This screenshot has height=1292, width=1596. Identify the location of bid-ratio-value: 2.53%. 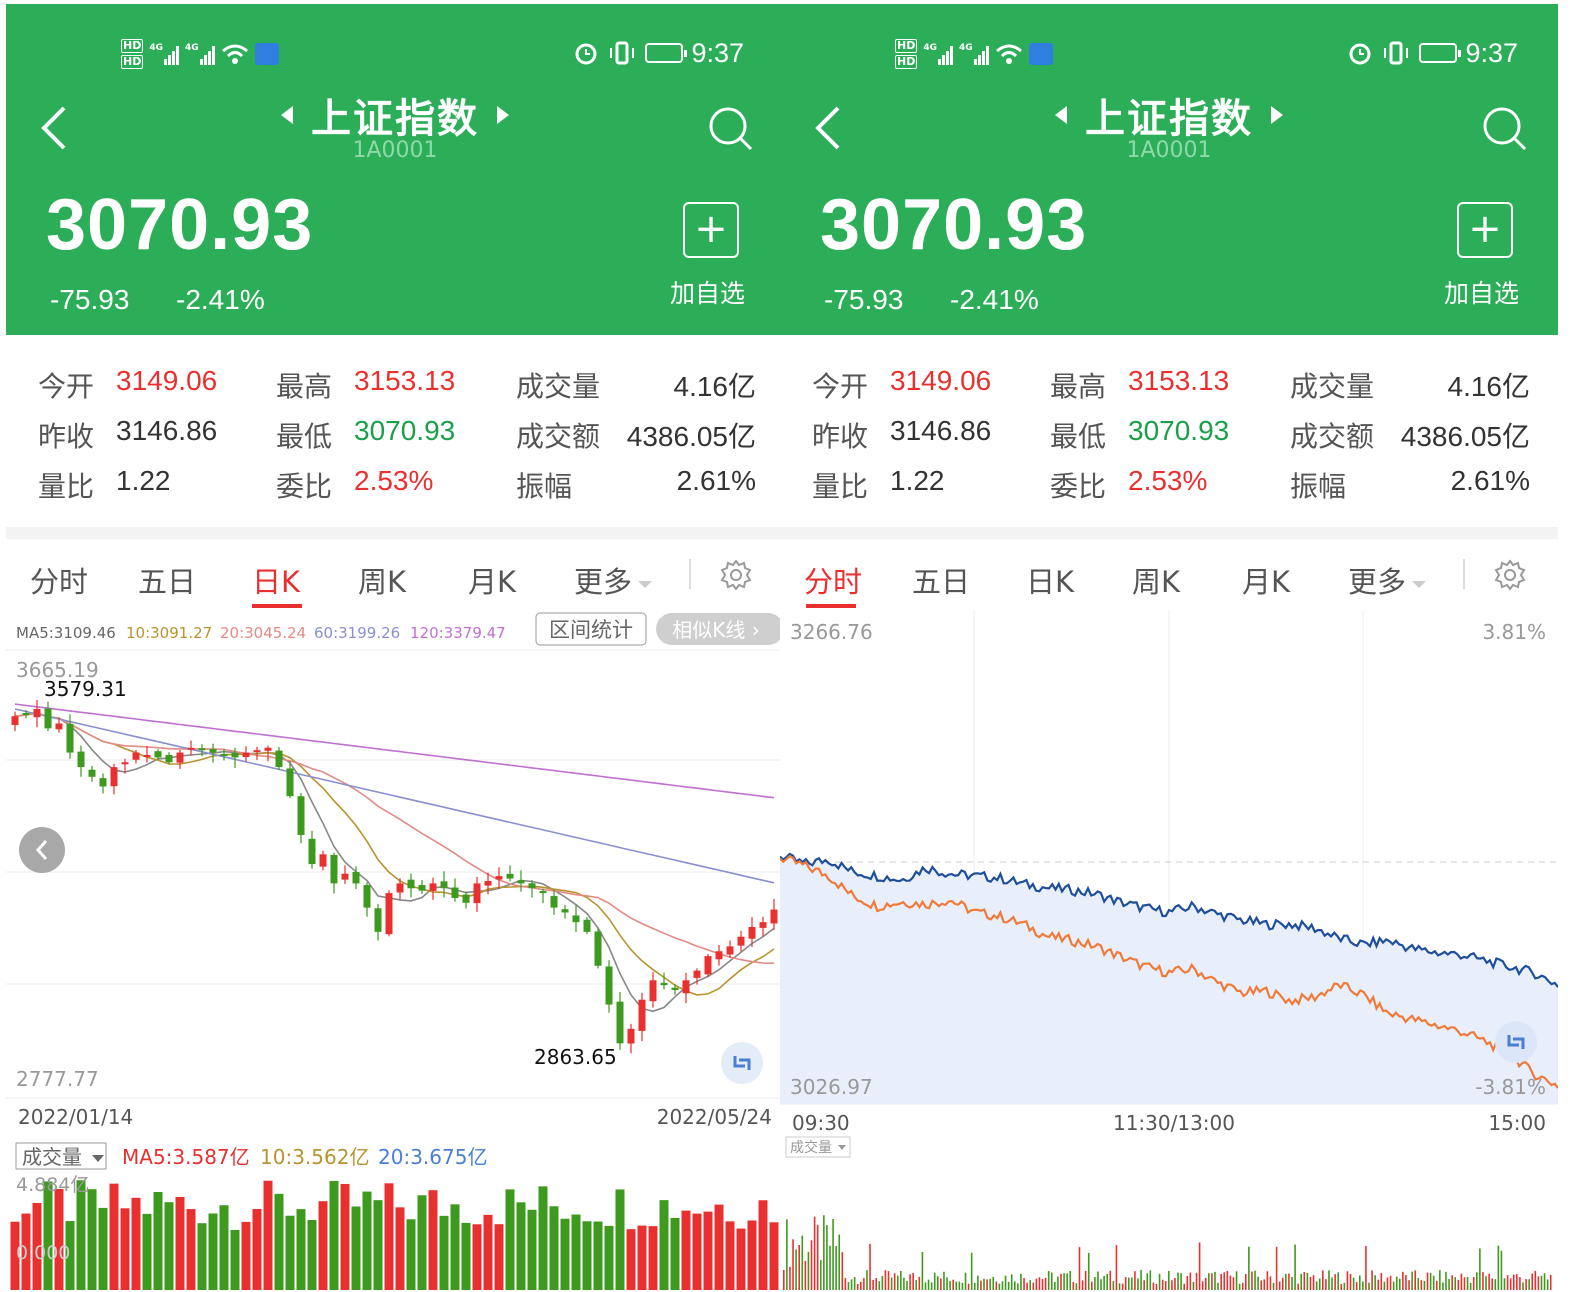
(394, 480).